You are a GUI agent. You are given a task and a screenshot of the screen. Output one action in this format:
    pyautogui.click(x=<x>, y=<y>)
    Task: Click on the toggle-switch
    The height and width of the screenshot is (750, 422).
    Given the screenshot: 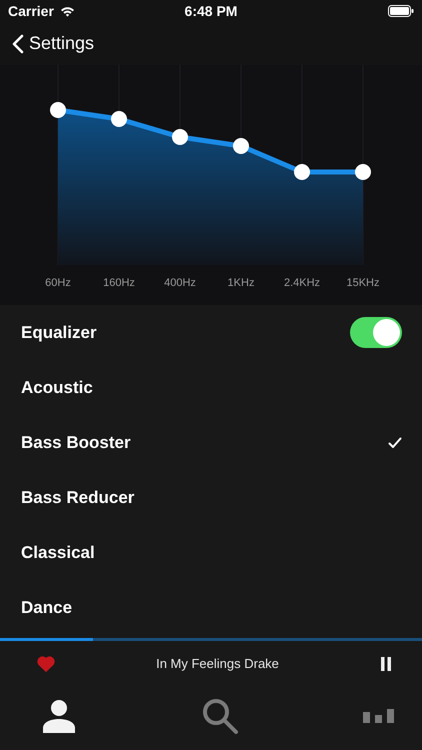 What is the action you would take?
    pyautogui.click(x=376, y=332)
    